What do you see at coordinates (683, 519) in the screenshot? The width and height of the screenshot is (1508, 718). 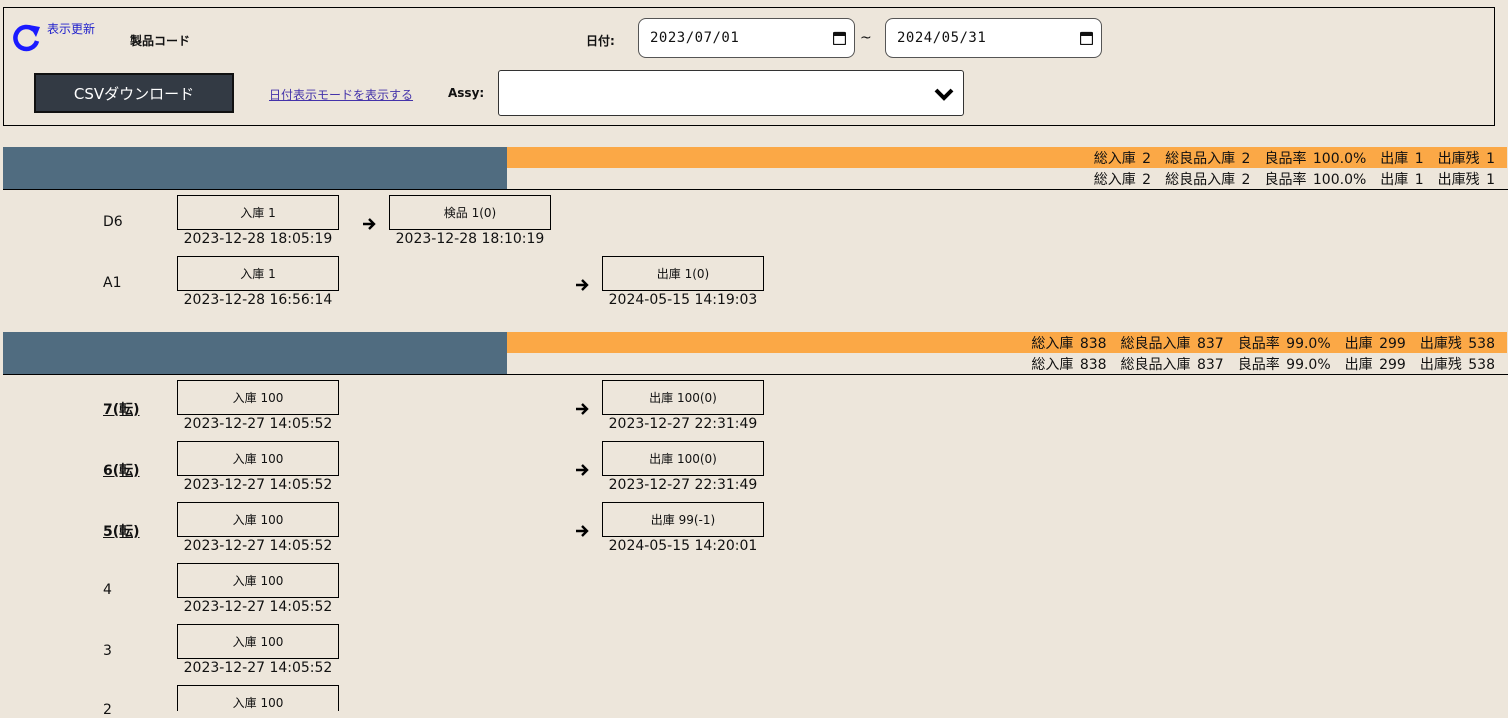 I see `stock-out-box: 出庫 99(-1)` at bounding box center [683, 519].